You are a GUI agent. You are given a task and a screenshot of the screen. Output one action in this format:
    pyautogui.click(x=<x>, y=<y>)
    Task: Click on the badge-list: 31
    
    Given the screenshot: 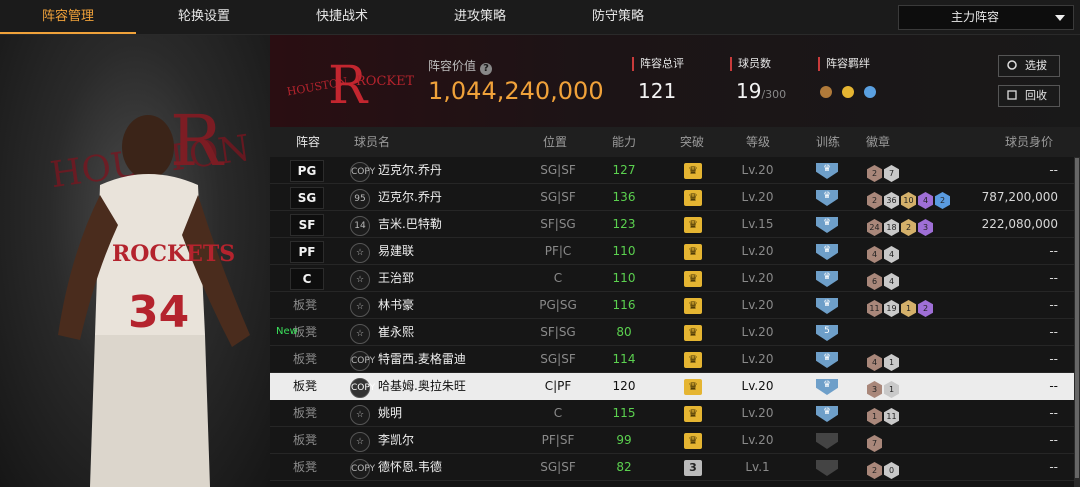 What is the action you would take?
    pyautogui.click(x=884, y=387)
    